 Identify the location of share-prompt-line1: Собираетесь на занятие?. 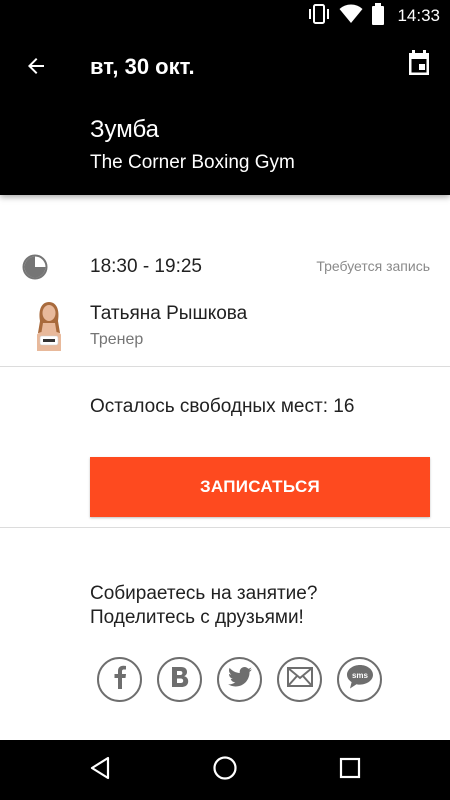
(204, 593).